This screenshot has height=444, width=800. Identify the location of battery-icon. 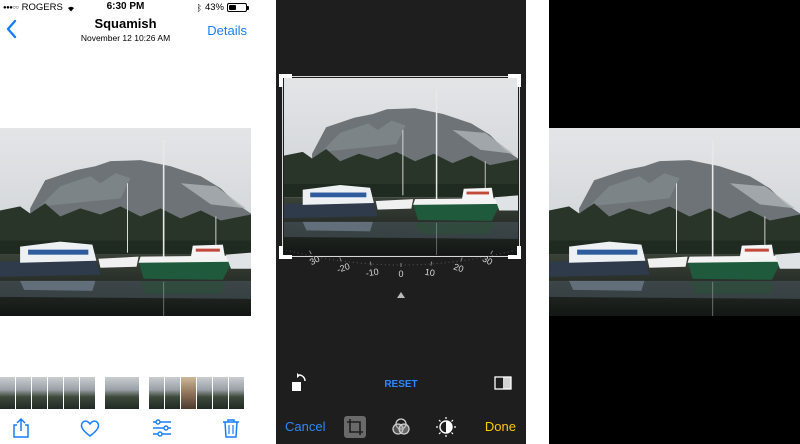
(238, 7).